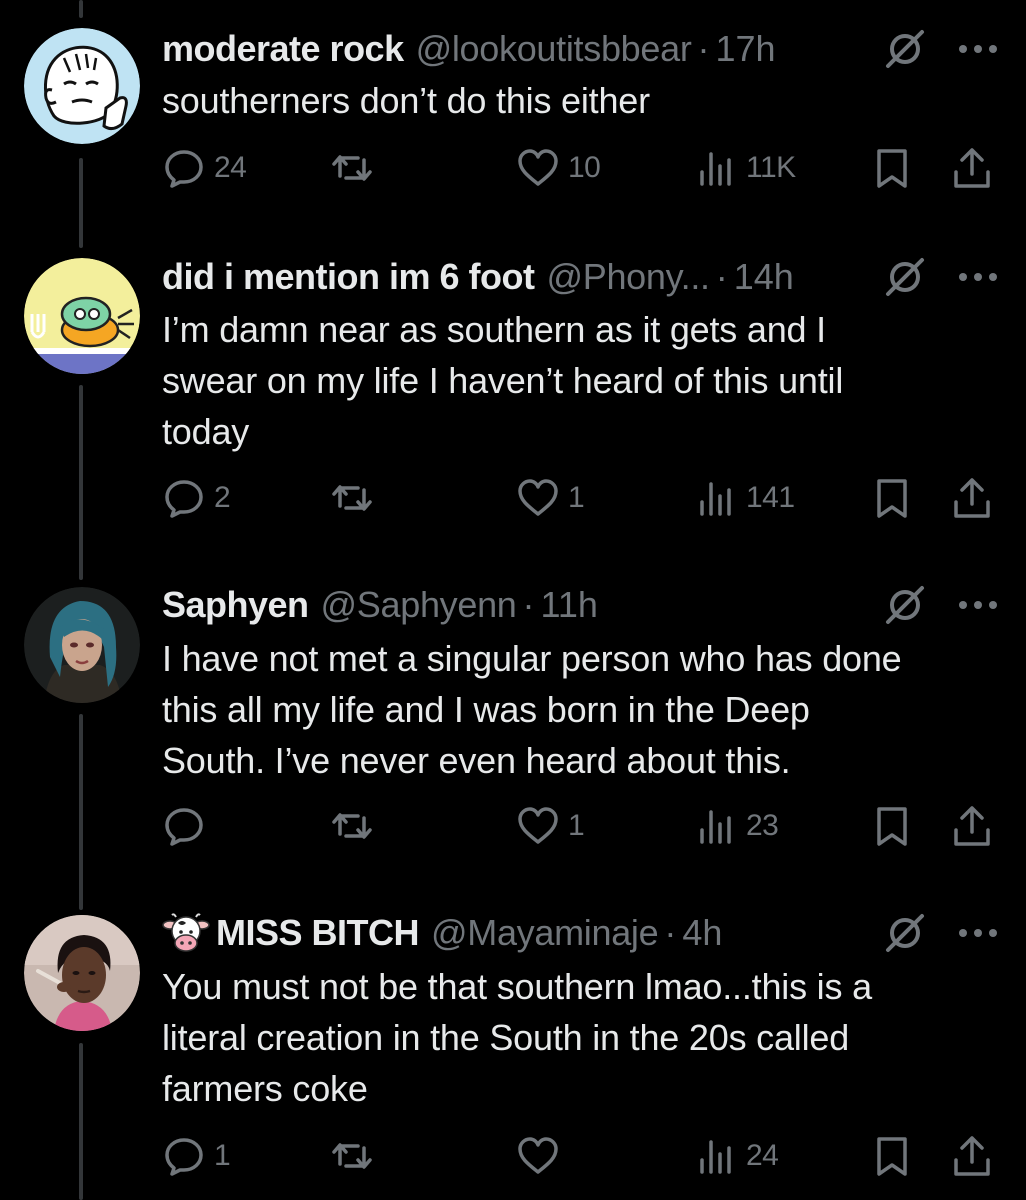 The width and height of the screenshot is (1026, 1200). I want to click on tweet-header: moderate rock @lookoutitsbbear · 17h, so click(581, 49).